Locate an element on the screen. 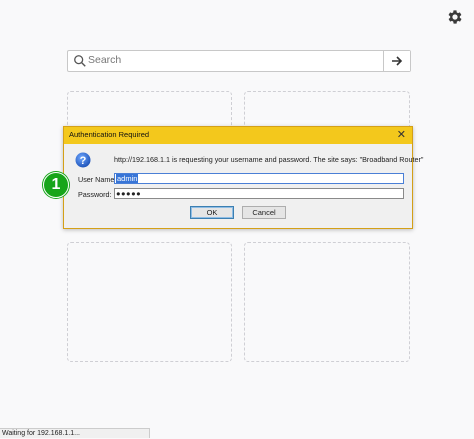 Image resolution: width=474 pixels, height=439 pixels. password-field: ●●●●● is located at coordinates (259, 193).